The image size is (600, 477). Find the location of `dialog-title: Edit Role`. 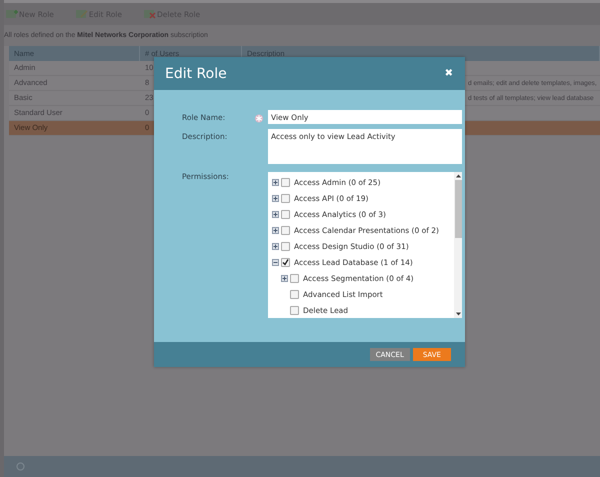

dialog-title: Edit Role is located at coordinates (196, 74).